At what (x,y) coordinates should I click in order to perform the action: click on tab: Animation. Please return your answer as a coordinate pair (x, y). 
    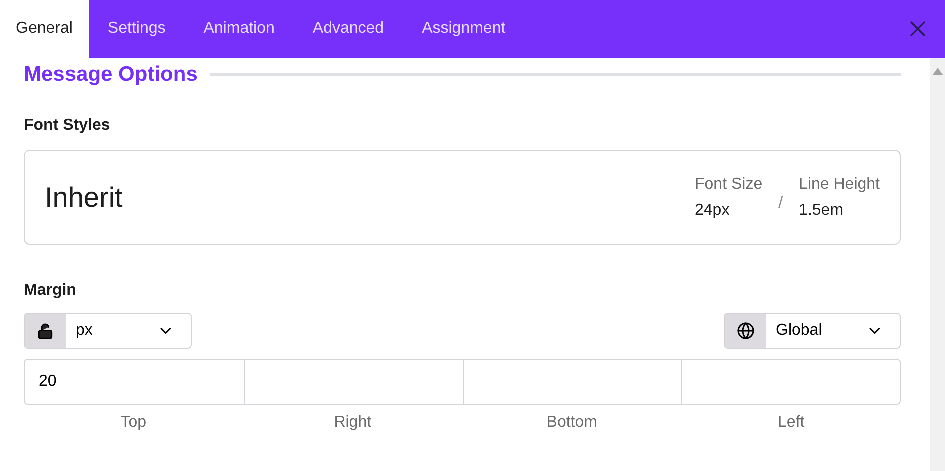
    Looking at the image, I should click on (239, 29).